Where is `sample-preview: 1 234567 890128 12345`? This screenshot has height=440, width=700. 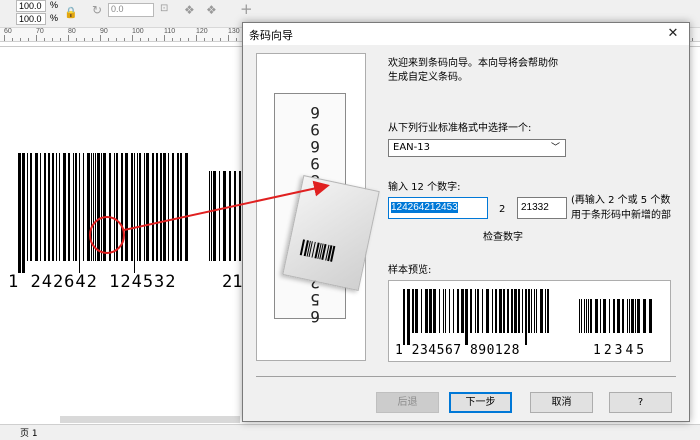 sample-preview: 1 234567 890128 12345 is located at coordinates (529, 321).